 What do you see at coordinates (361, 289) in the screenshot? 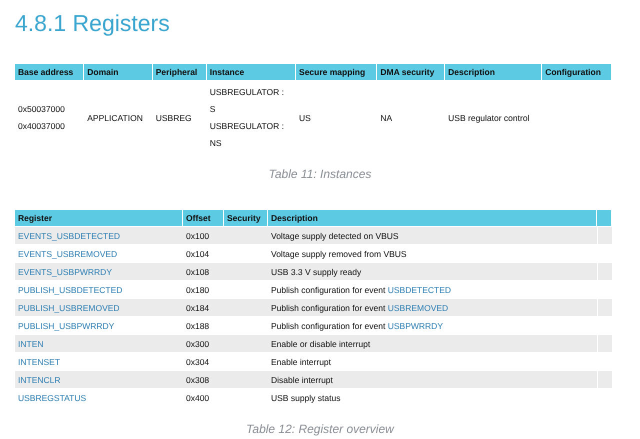
I see `description-text: Publish configuration for event USBDETECTED` at bounding box center [361, 289].